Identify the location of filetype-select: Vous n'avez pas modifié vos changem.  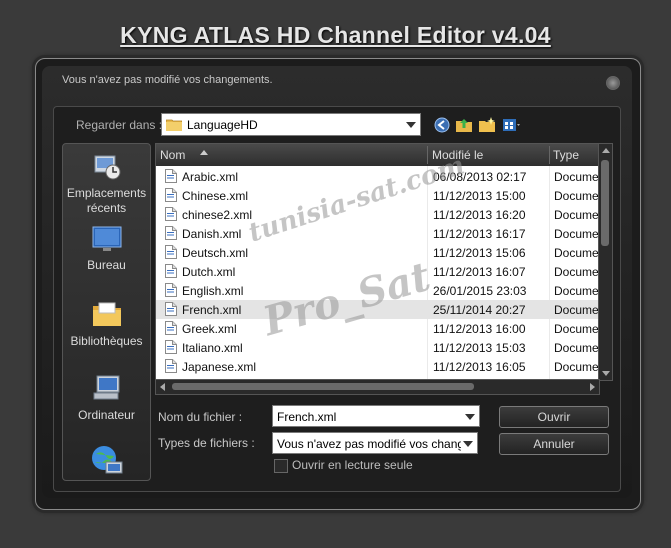
(375, 443).